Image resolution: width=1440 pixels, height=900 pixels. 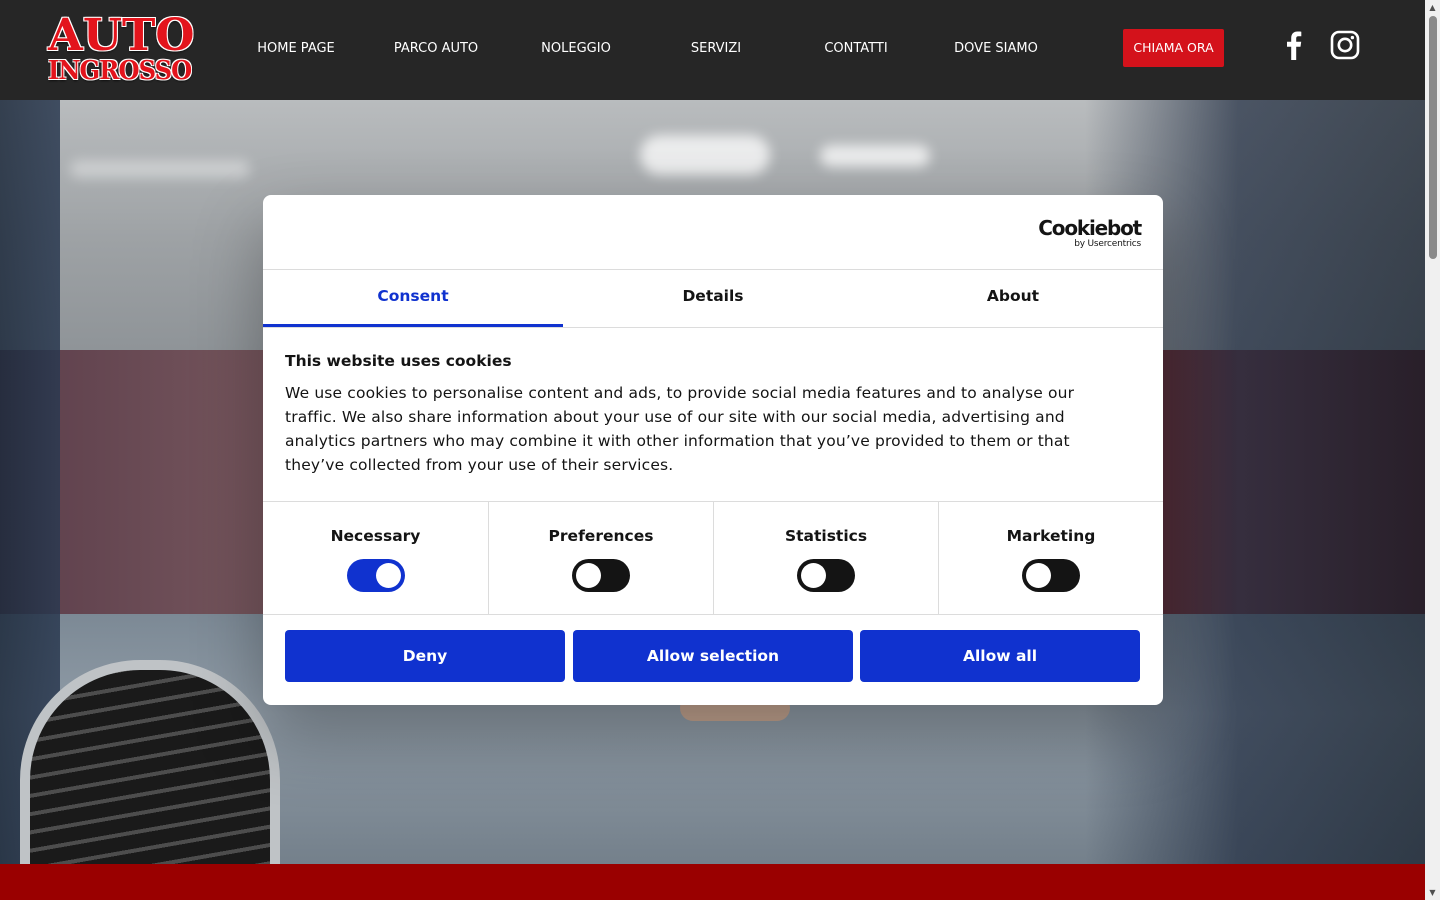 What do you see at coordinates (375, 536) in the screenshot?
I see `category-label: Necessary` at bounding box center [375, 536].